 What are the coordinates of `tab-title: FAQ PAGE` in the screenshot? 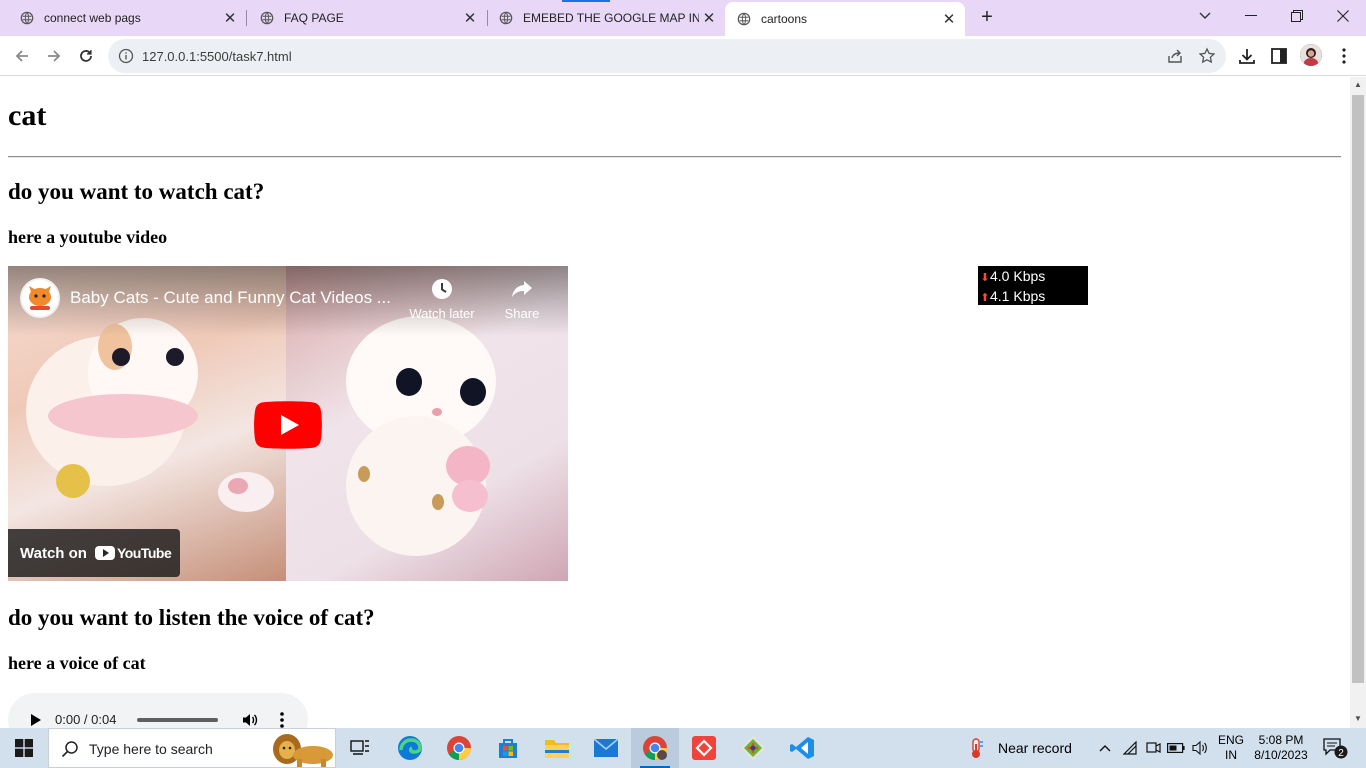 It's located at (314, 18).